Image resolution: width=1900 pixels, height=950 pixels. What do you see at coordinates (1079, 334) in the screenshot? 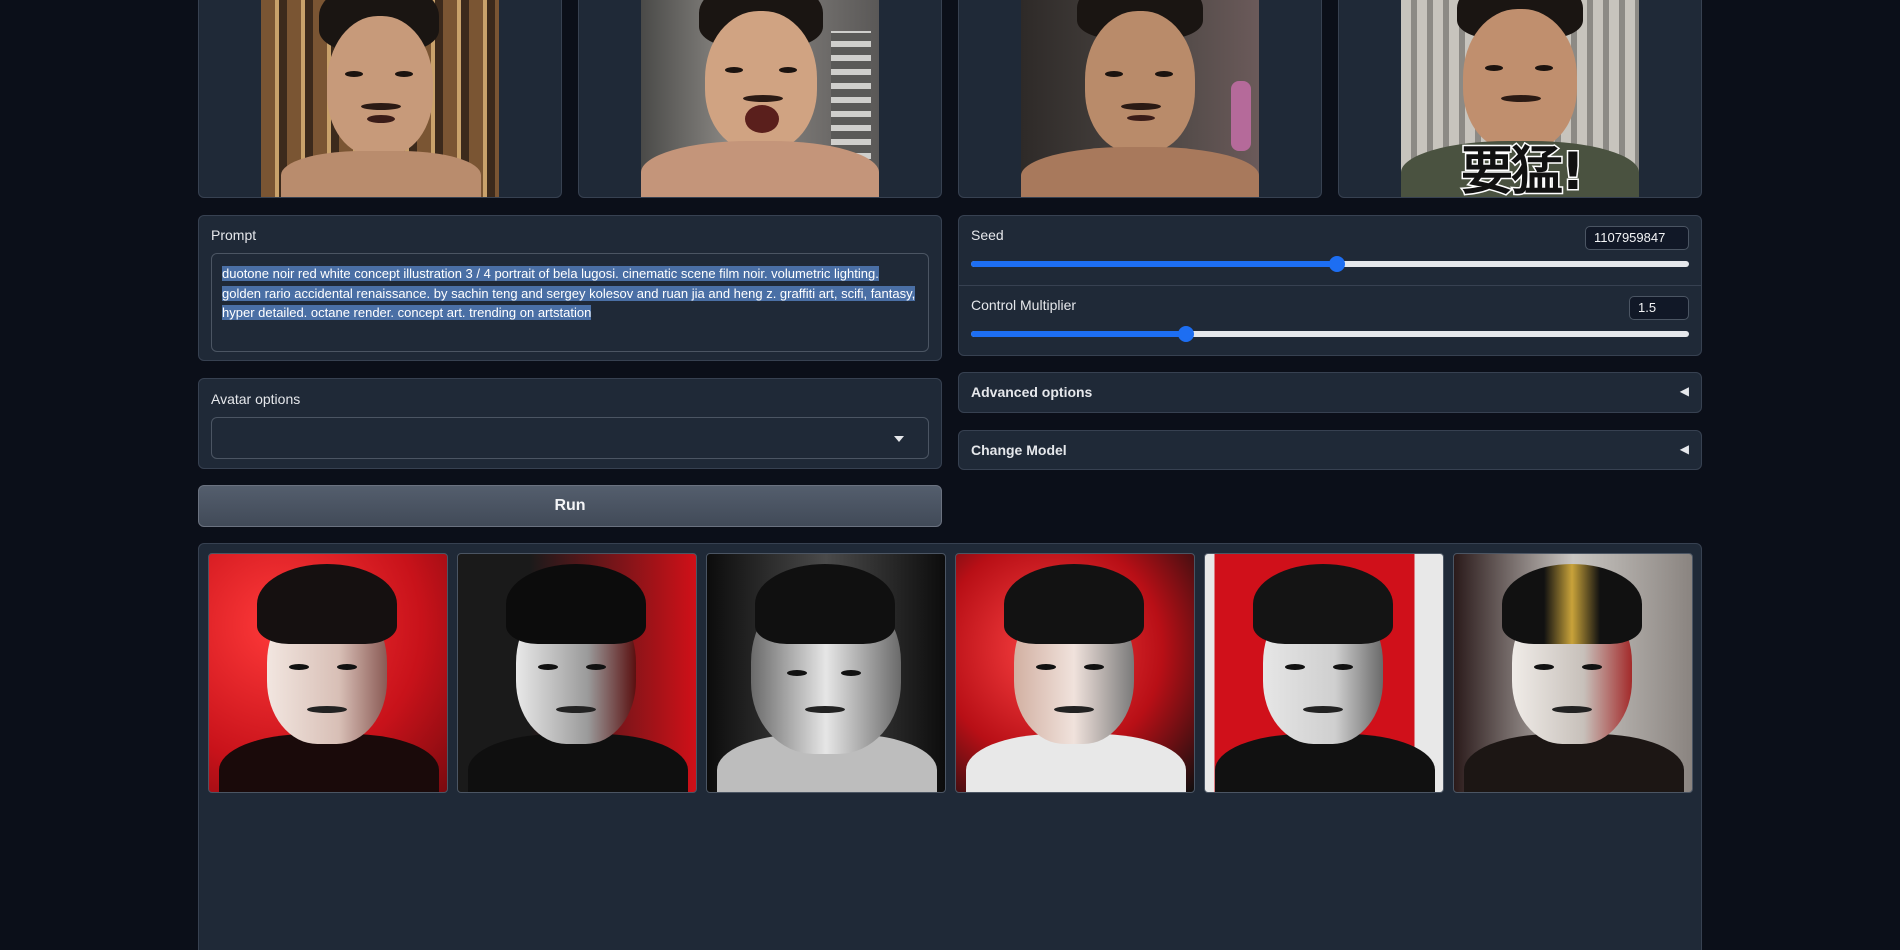
I see `control-multiplier-slider-fill` at bounding box center [1079, 334].